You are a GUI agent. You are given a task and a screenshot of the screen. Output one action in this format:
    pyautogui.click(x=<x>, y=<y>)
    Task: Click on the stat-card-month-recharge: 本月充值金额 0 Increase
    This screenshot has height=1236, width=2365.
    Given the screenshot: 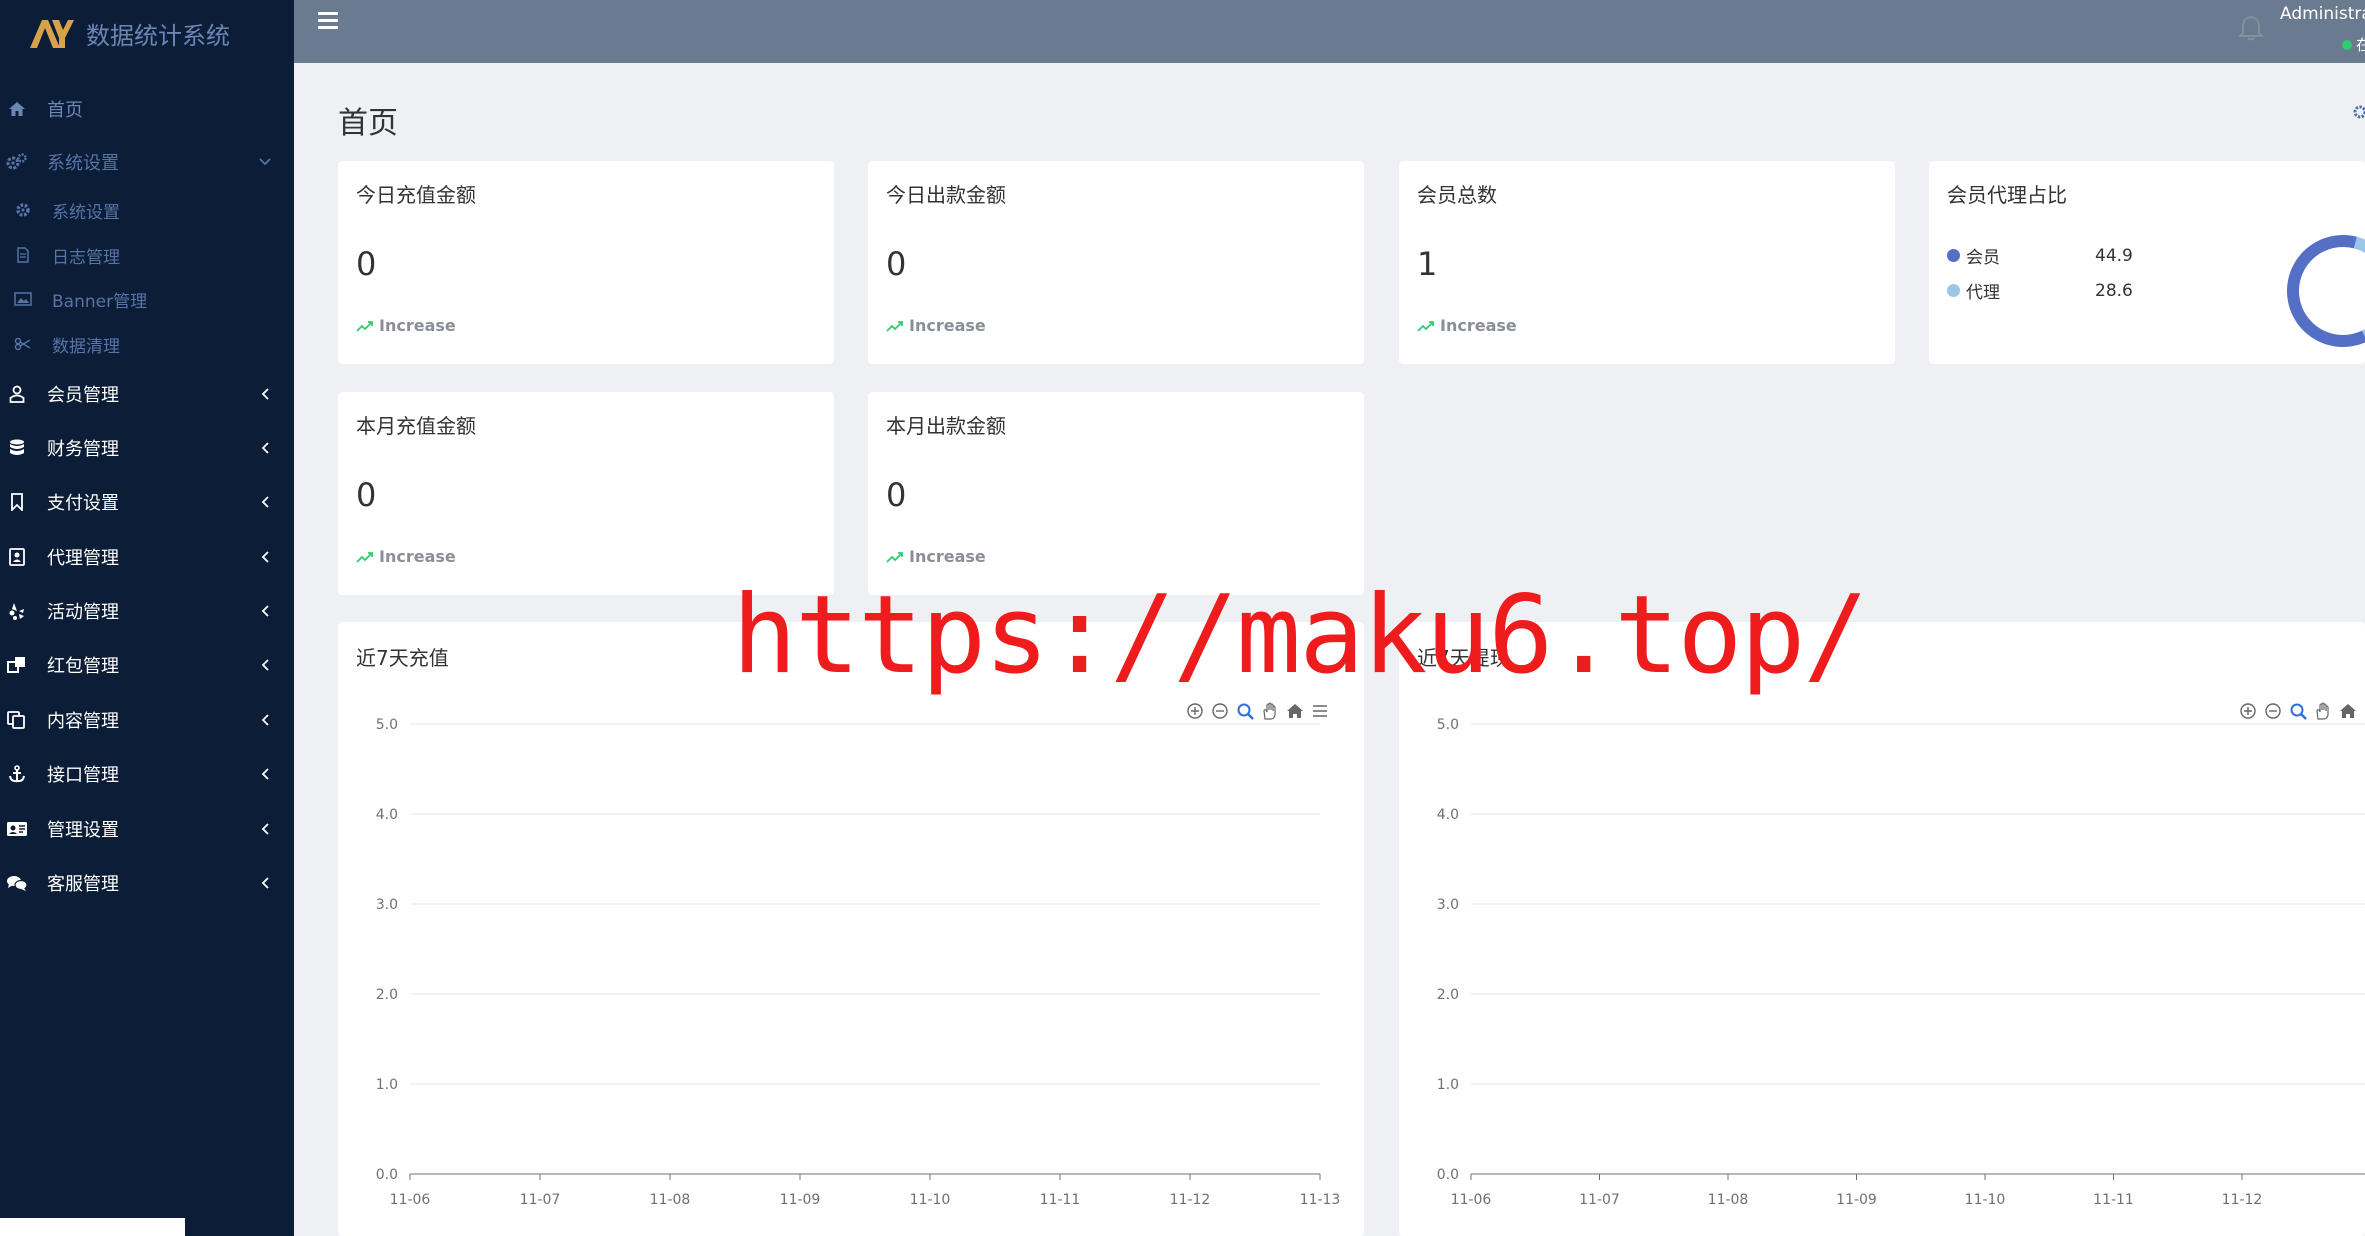 What is the action you would take?
    pyautogui.click(x=586, y=493)
    